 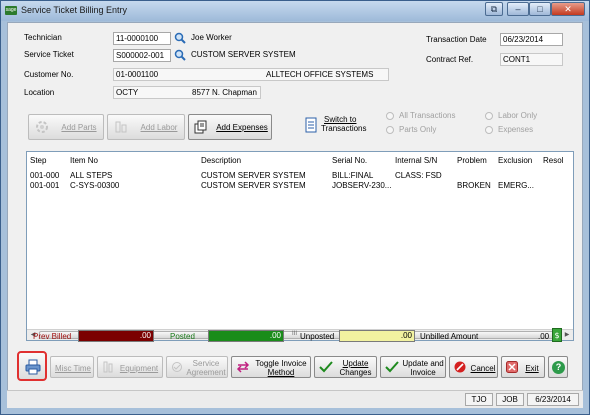 What do you see at coordinates (344, 128) in the screenshot?
I see `switch-line2: Transactions` at bounding box center [344, 128].